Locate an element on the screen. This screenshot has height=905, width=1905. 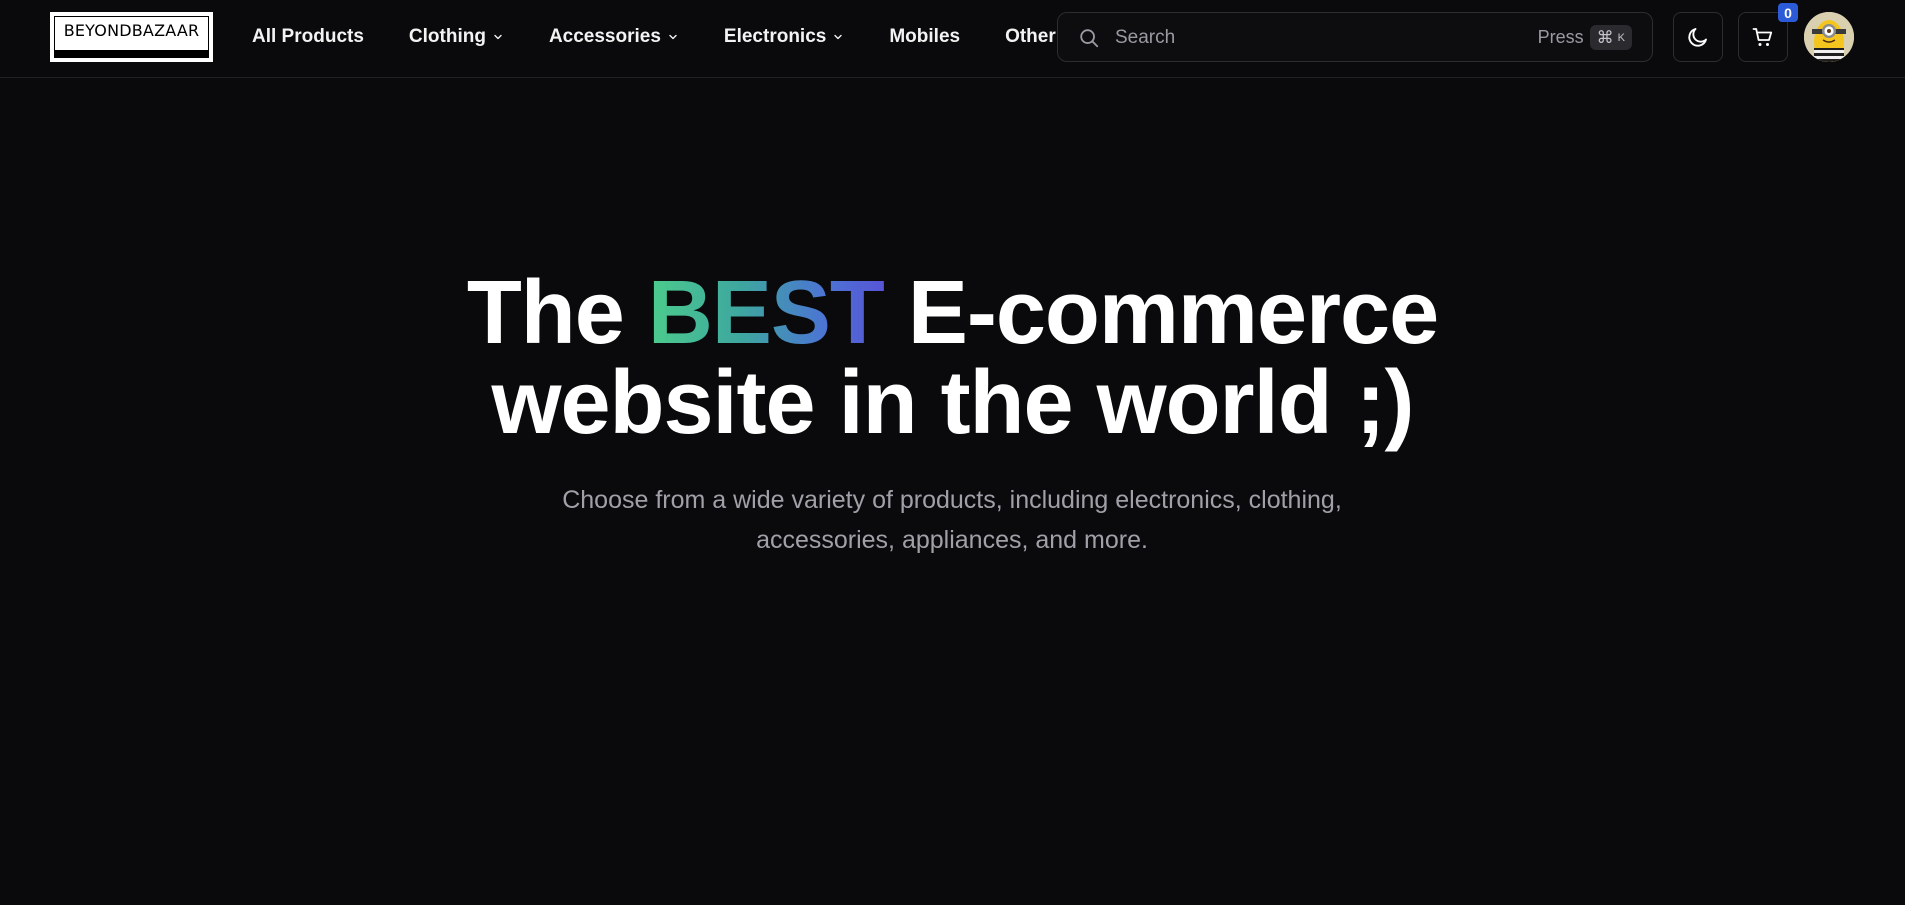
shortcut-prefix: Press is located at coordinates (1560, 37).